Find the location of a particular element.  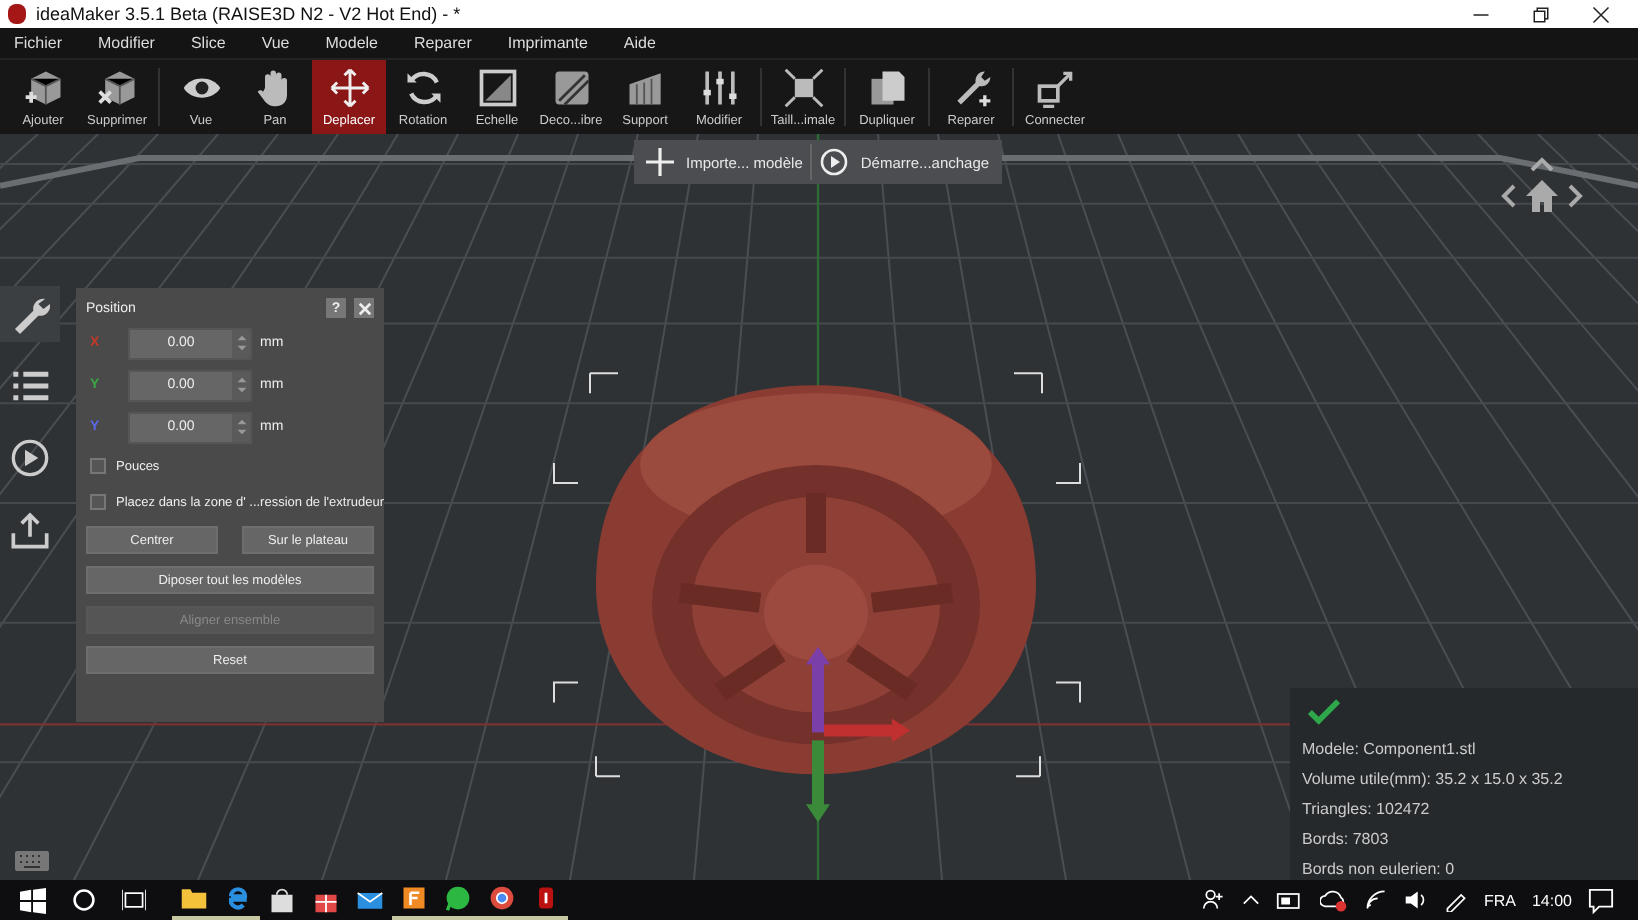

menu-item: Reparer is located at coordinates (449, 43).